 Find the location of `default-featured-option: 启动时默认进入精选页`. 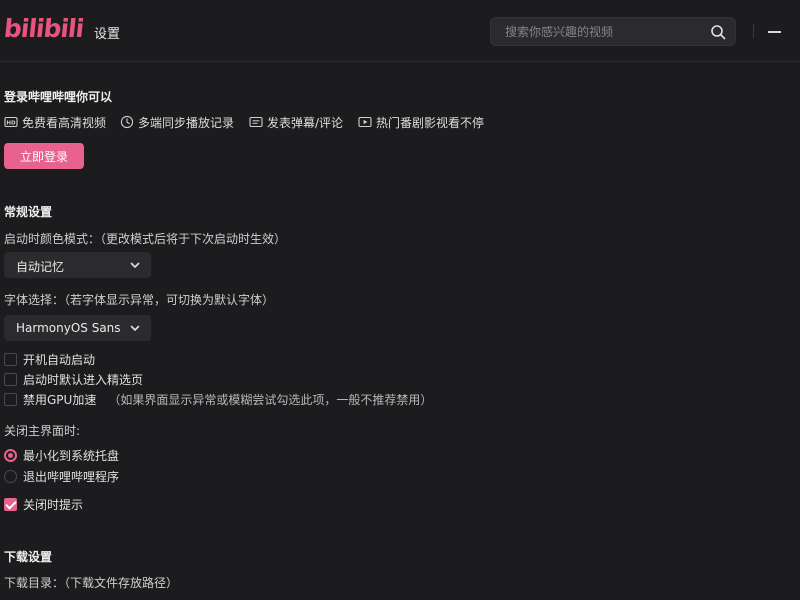

default-featured-option: 启动时默认进入精选页 is located at coordinates (73, 379).